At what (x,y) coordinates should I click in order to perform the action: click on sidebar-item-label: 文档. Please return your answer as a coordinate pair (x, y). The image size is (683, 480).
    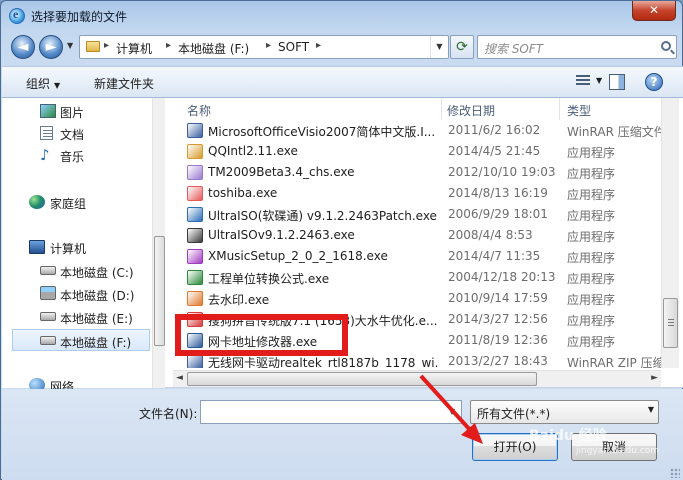
    Looking at the image, I should click on (72, 135).